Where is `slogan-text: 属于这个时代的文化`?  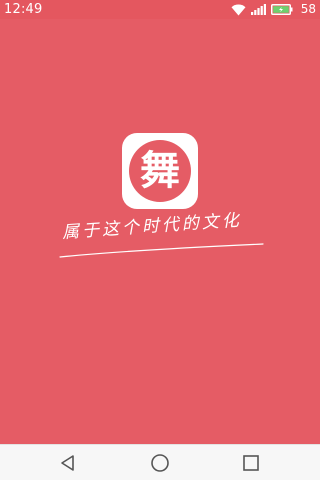
slogan-text: 属于这个时代的文化 is located at coordinates (152, 226).